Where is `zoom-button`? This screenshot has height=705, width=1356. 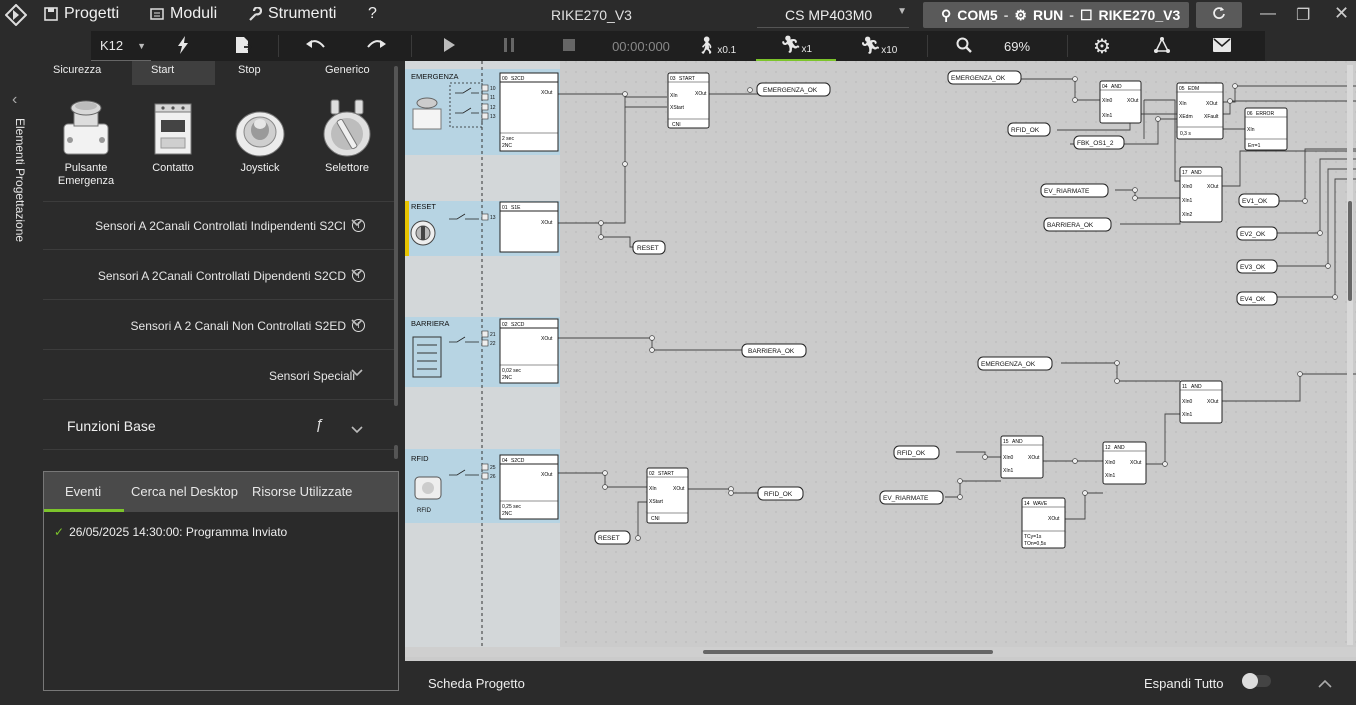 zoom-button is located at coordinates (964, 46).